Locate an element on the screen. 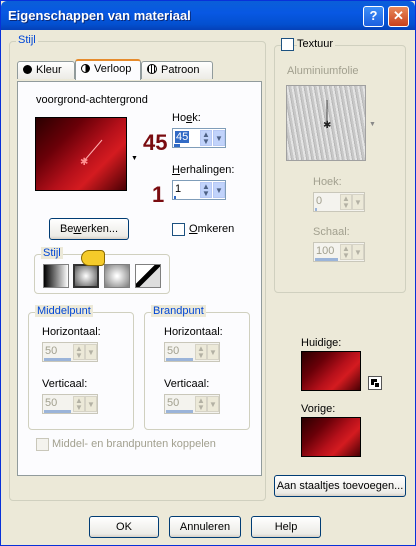 This screenshot has width=416, height=546. huidige-label: Huidige: is located at coordinates (321, 343).